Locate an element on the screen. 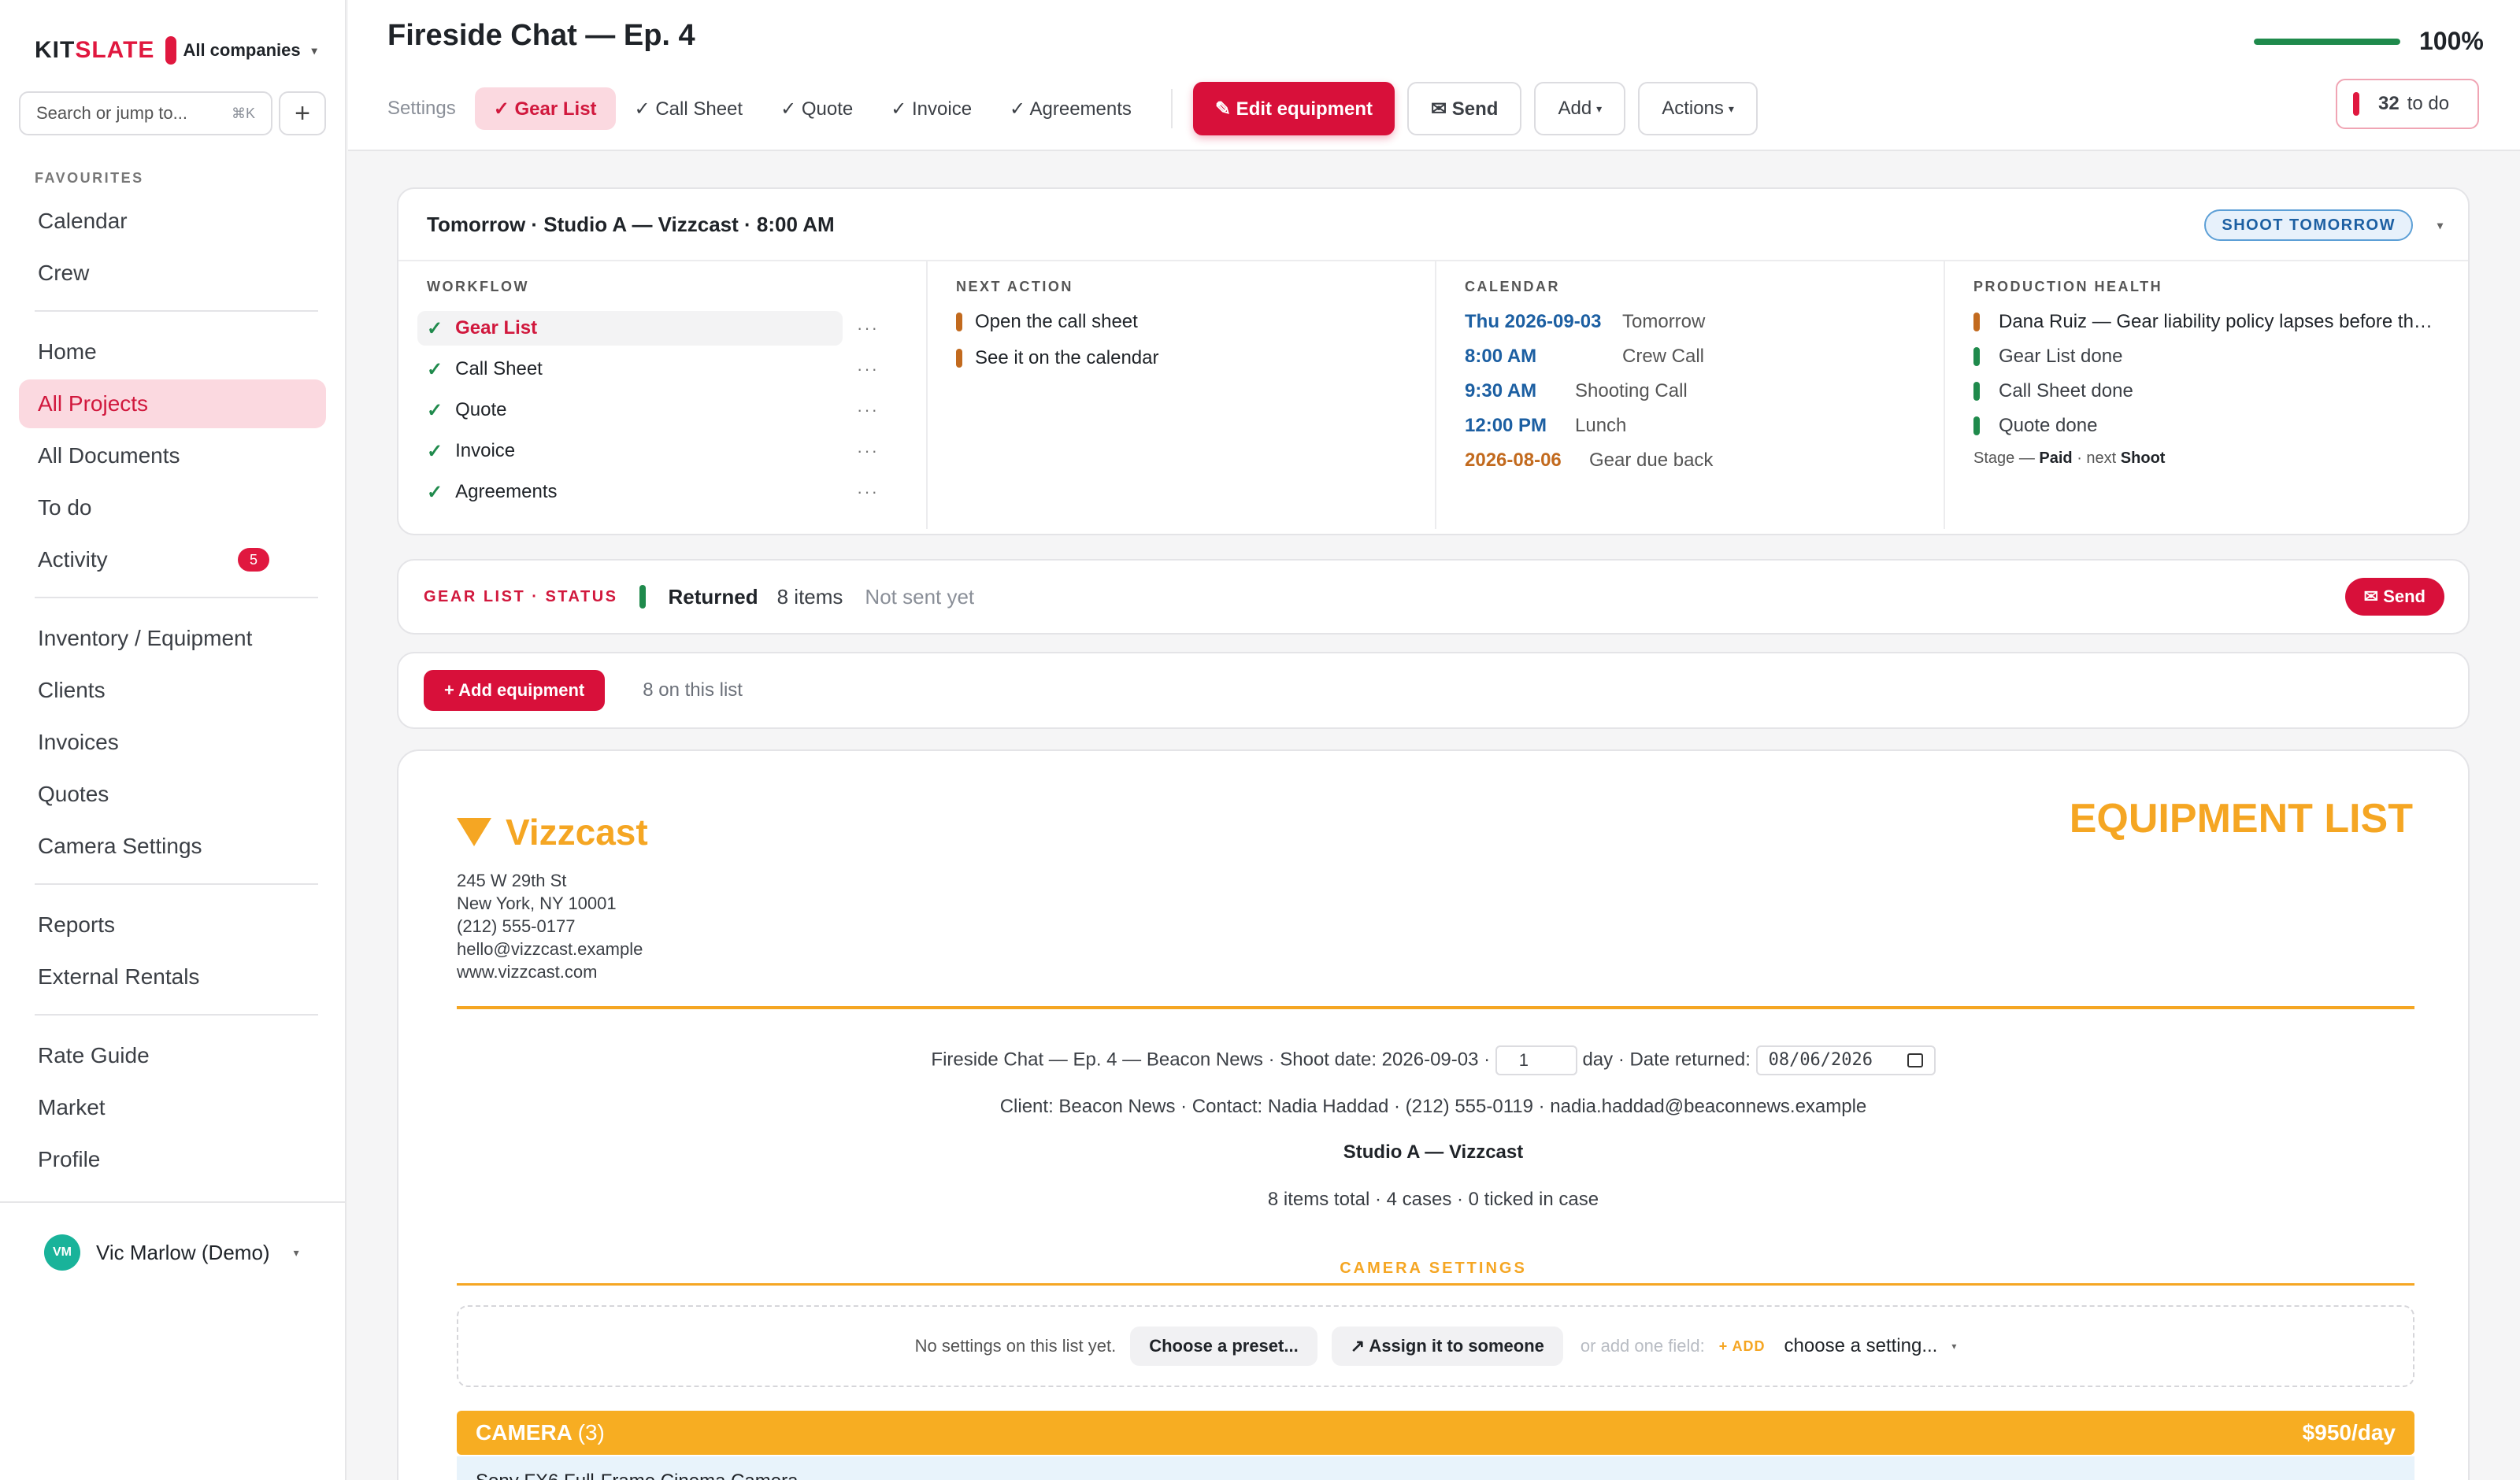  tab-quote: ✓ Quote is located at coordinates (817, 108).